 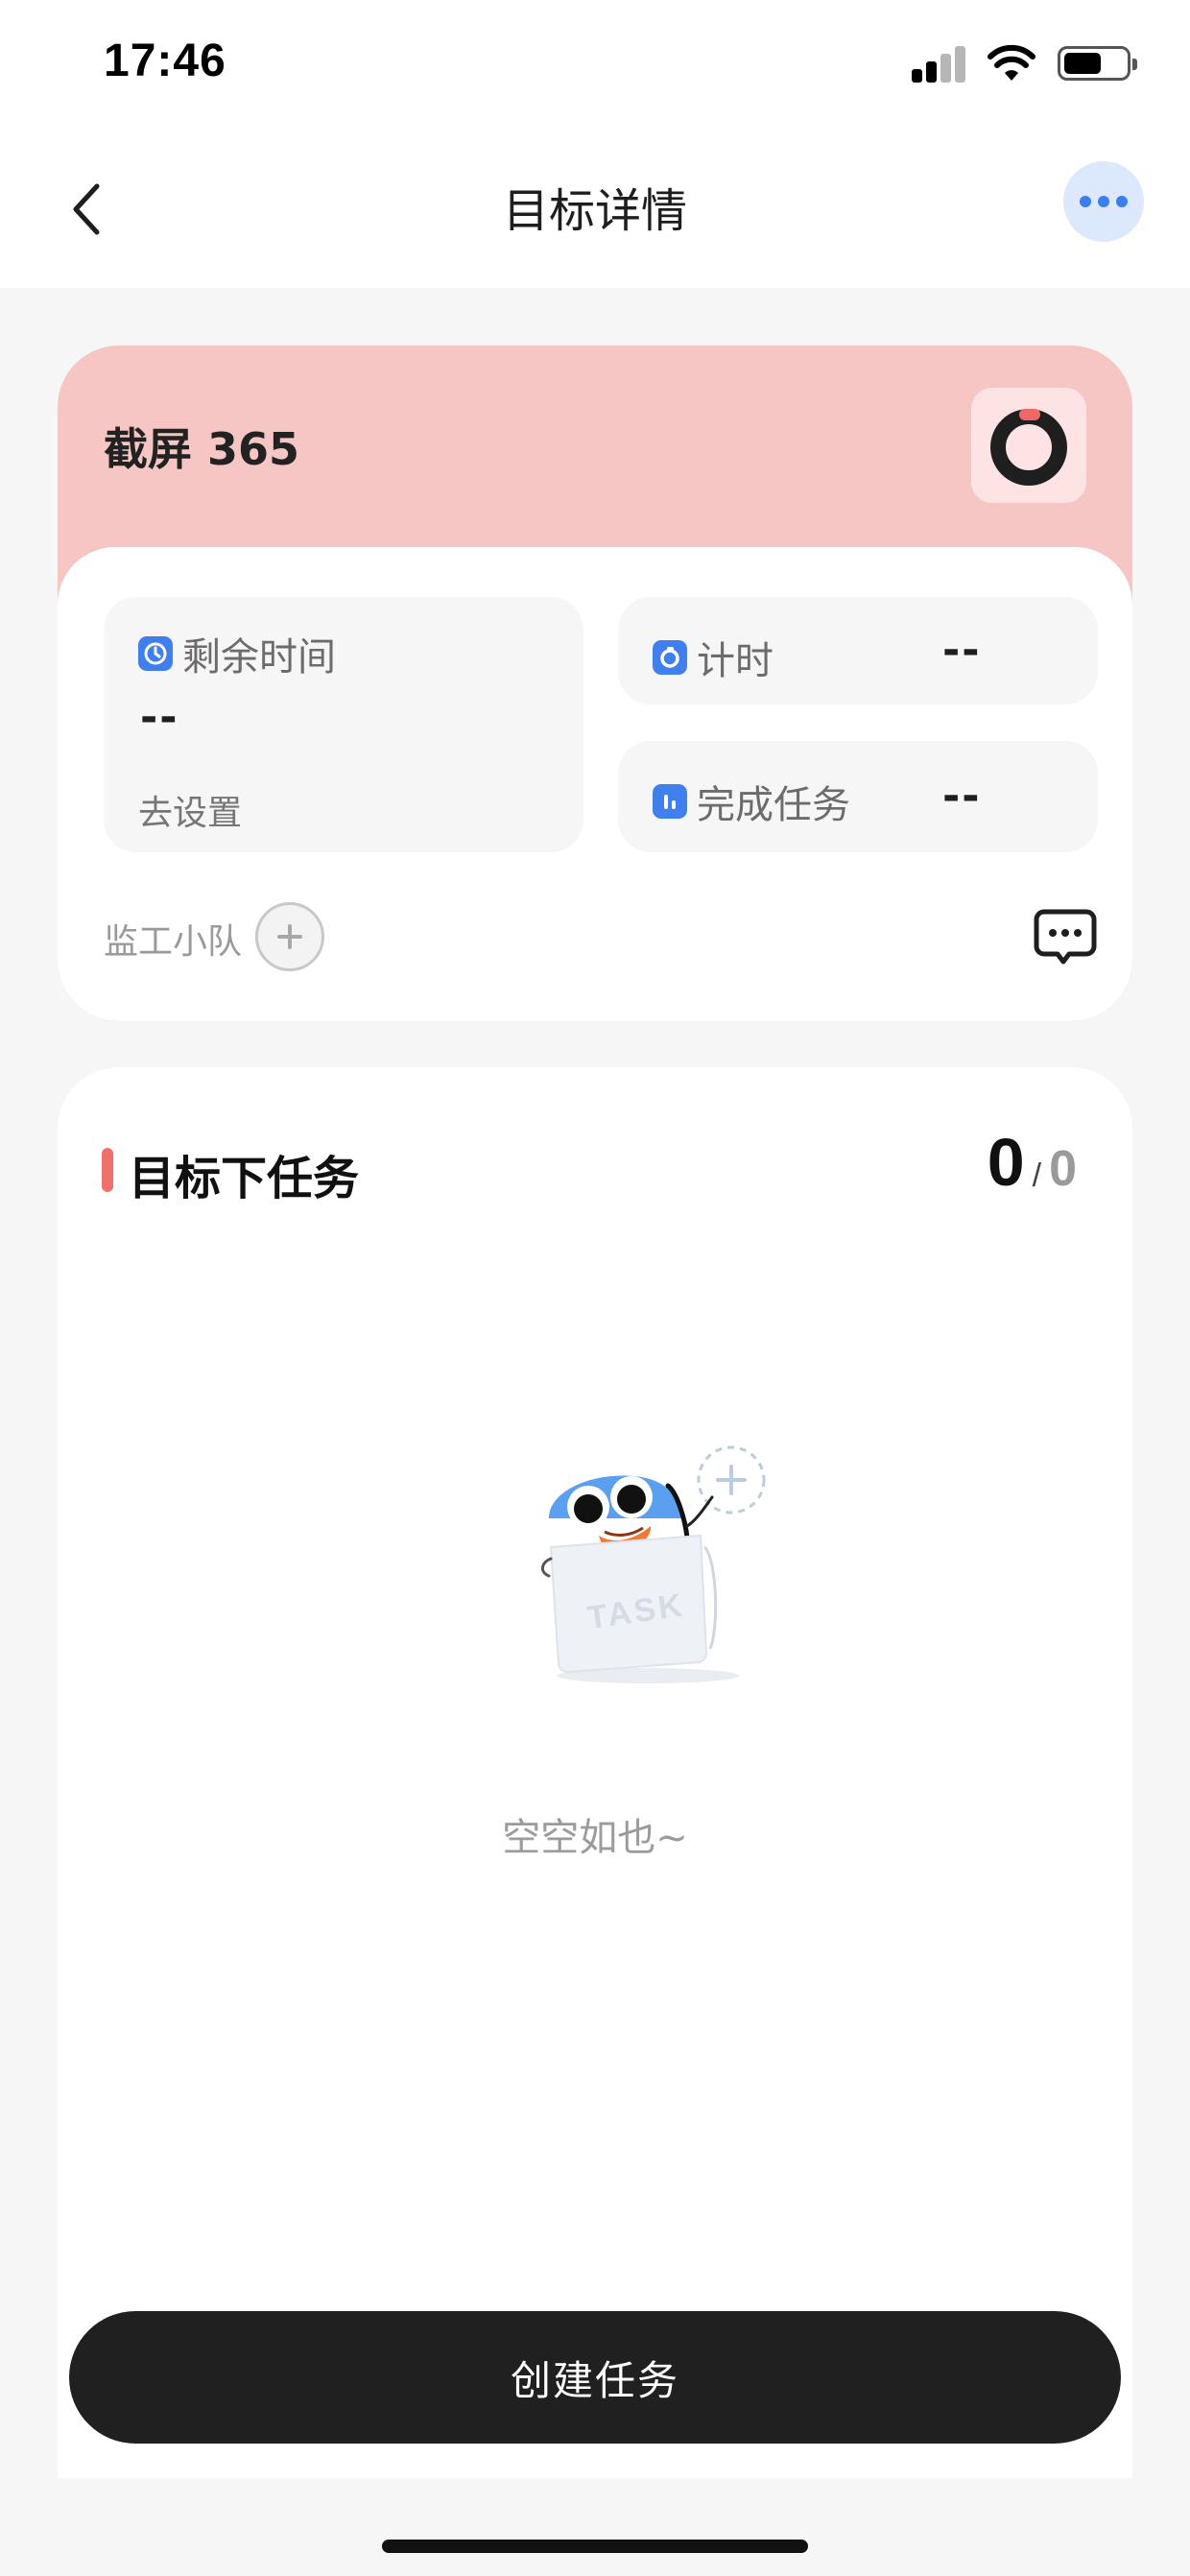 I want to click on task-count-done: 0, so click(x=1006, y=1162).